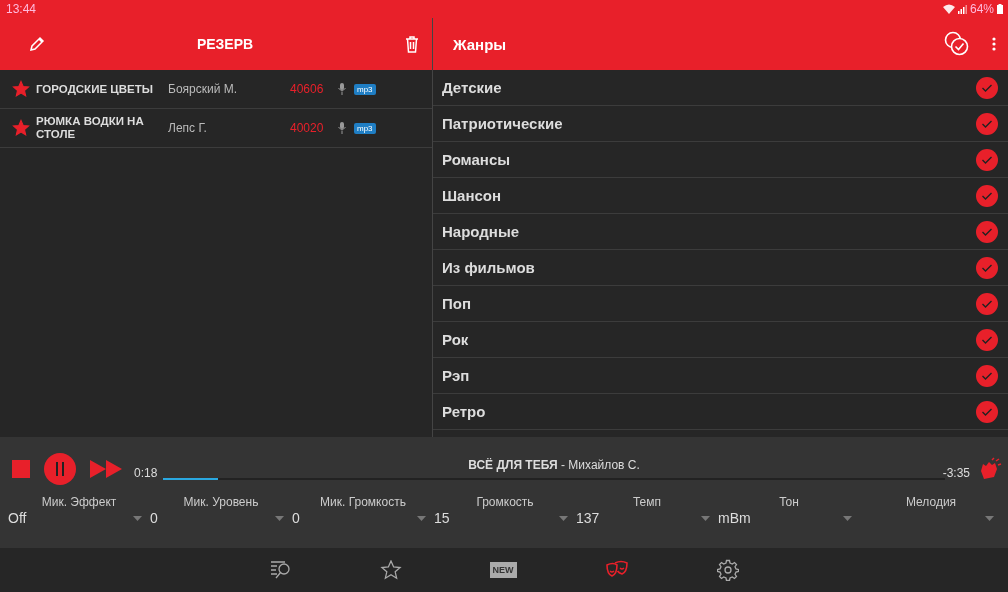 The width and height of the screenshot is (1008, 592). Describe the element at coordinates (203, 89) in the screenshot. I see `song-artist: Боярский М.` at that location.